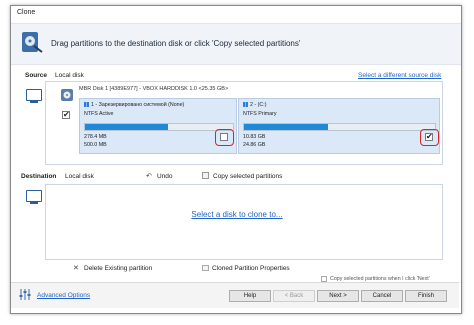 The image size is (474, 325). What do you see at coordinates (149, 176) in the screenshot?
I see `undo-icon: ↶` at bounding box center [149, 176].